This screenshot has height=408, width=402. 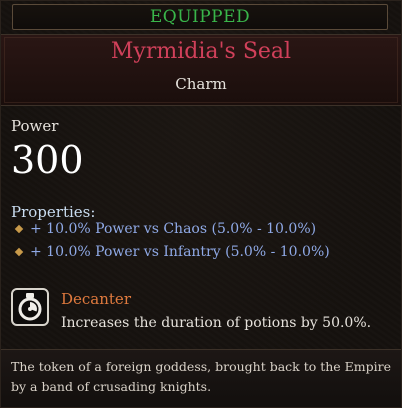 What do you see at coordinates (35, 126) in the screenshot?
I see `power-label: Power` at bounding box center [35, 126].